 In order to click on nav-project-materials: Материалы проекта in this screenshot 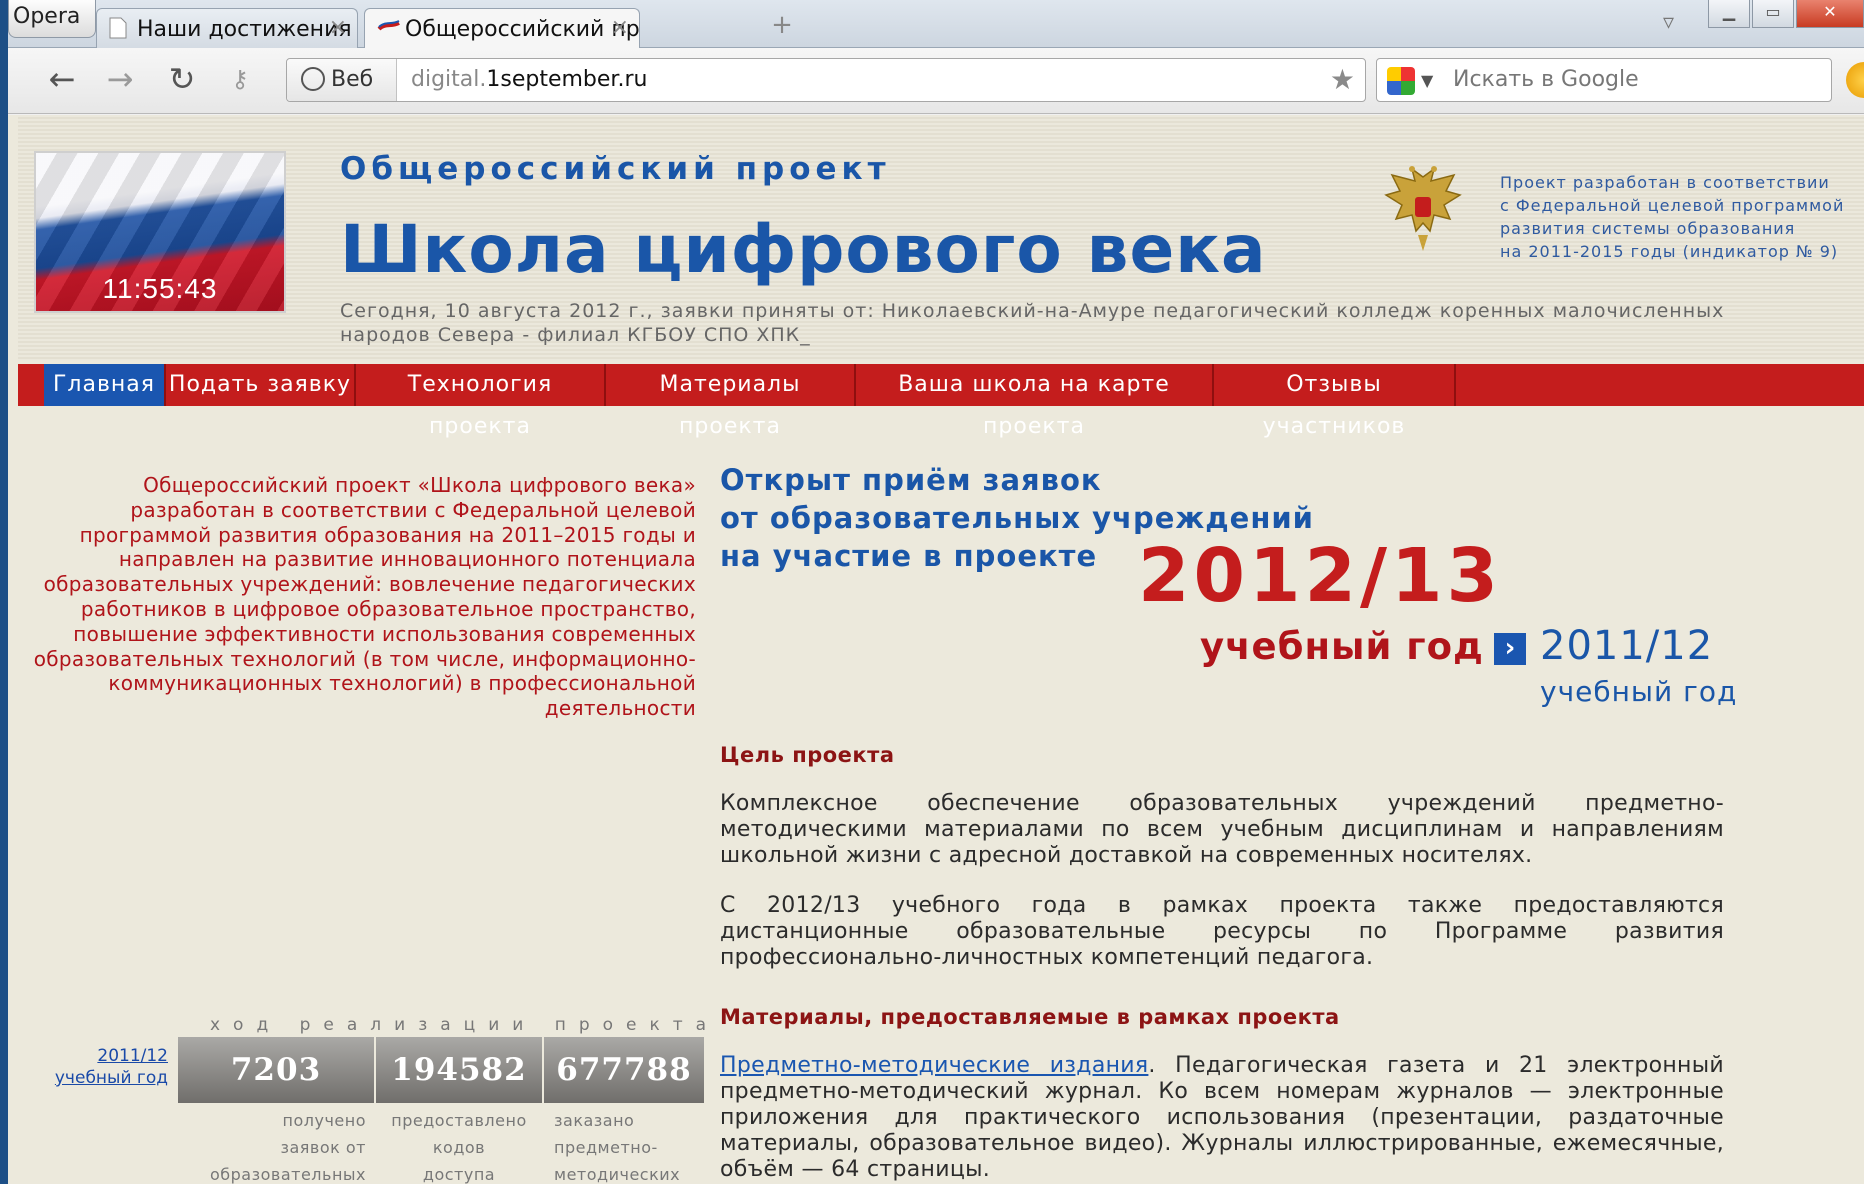, I will do `click(731, 401)`.